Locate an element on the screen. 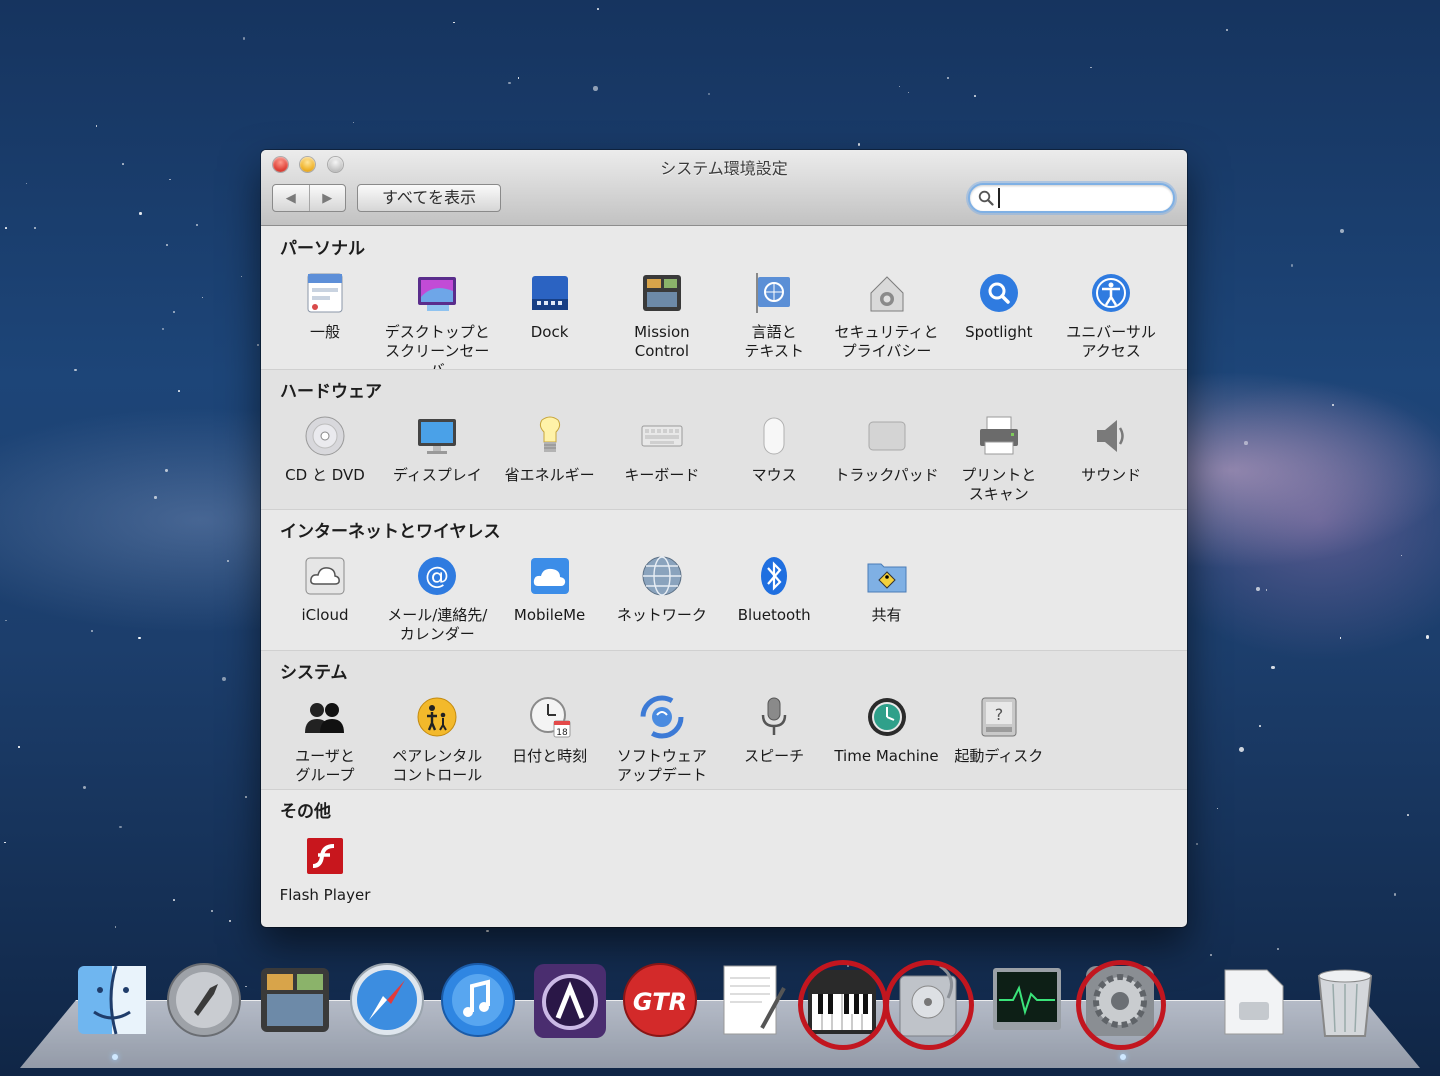 This screenshot has height=1076, width=1440. pane-sharing: 共有 is located at coordinates (887, 588).